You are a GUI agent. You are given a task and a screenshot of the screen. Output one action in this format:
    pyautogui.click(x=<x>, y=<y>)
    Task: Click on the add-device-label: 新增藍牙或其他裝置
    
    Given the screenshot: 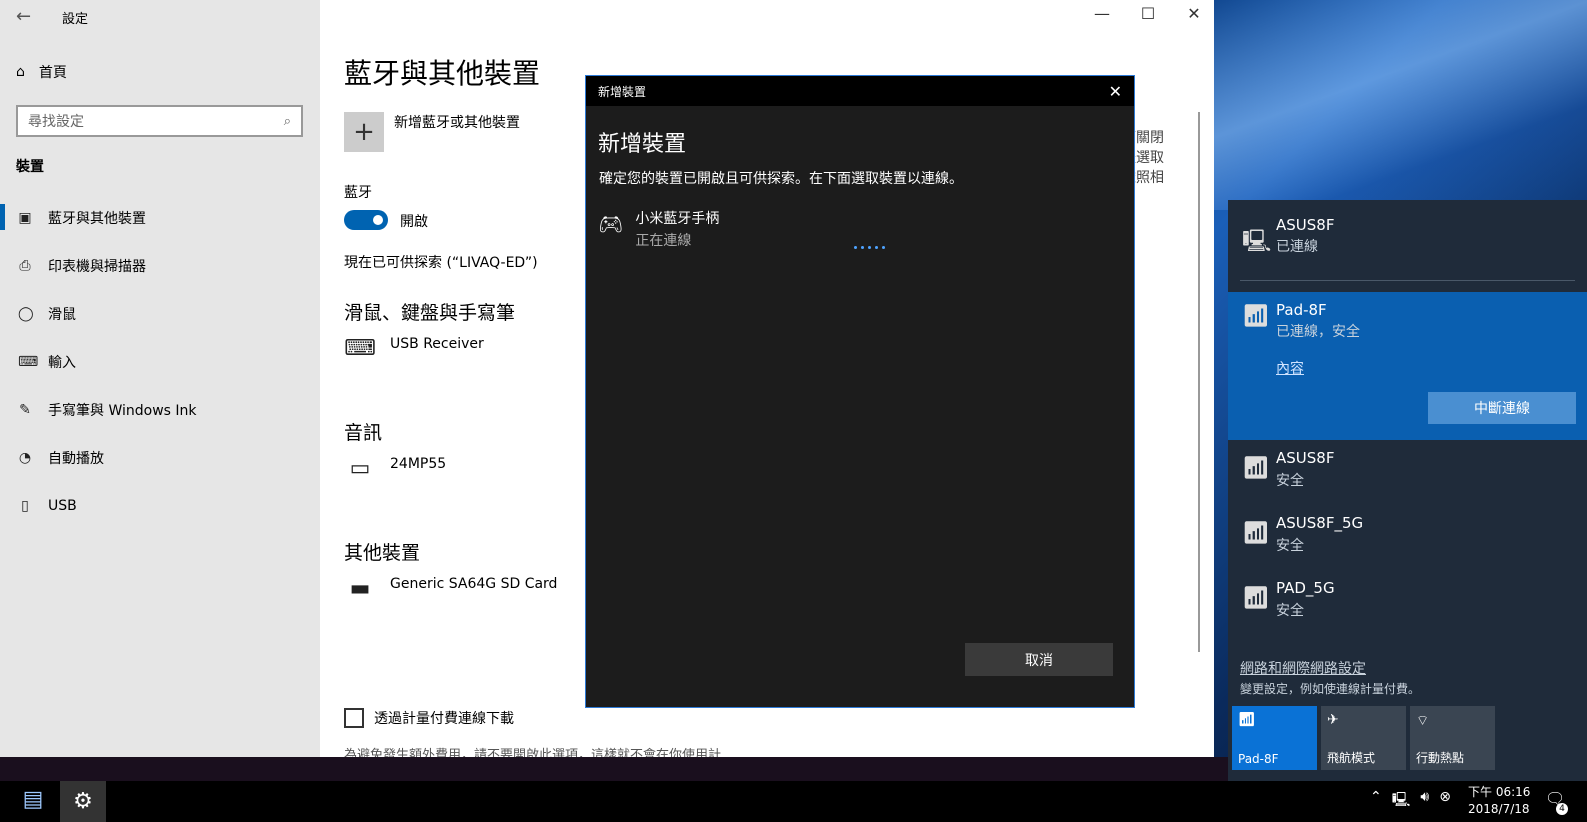 What is the action you would take?
    pyautogui.click(x=457, y=122)
    